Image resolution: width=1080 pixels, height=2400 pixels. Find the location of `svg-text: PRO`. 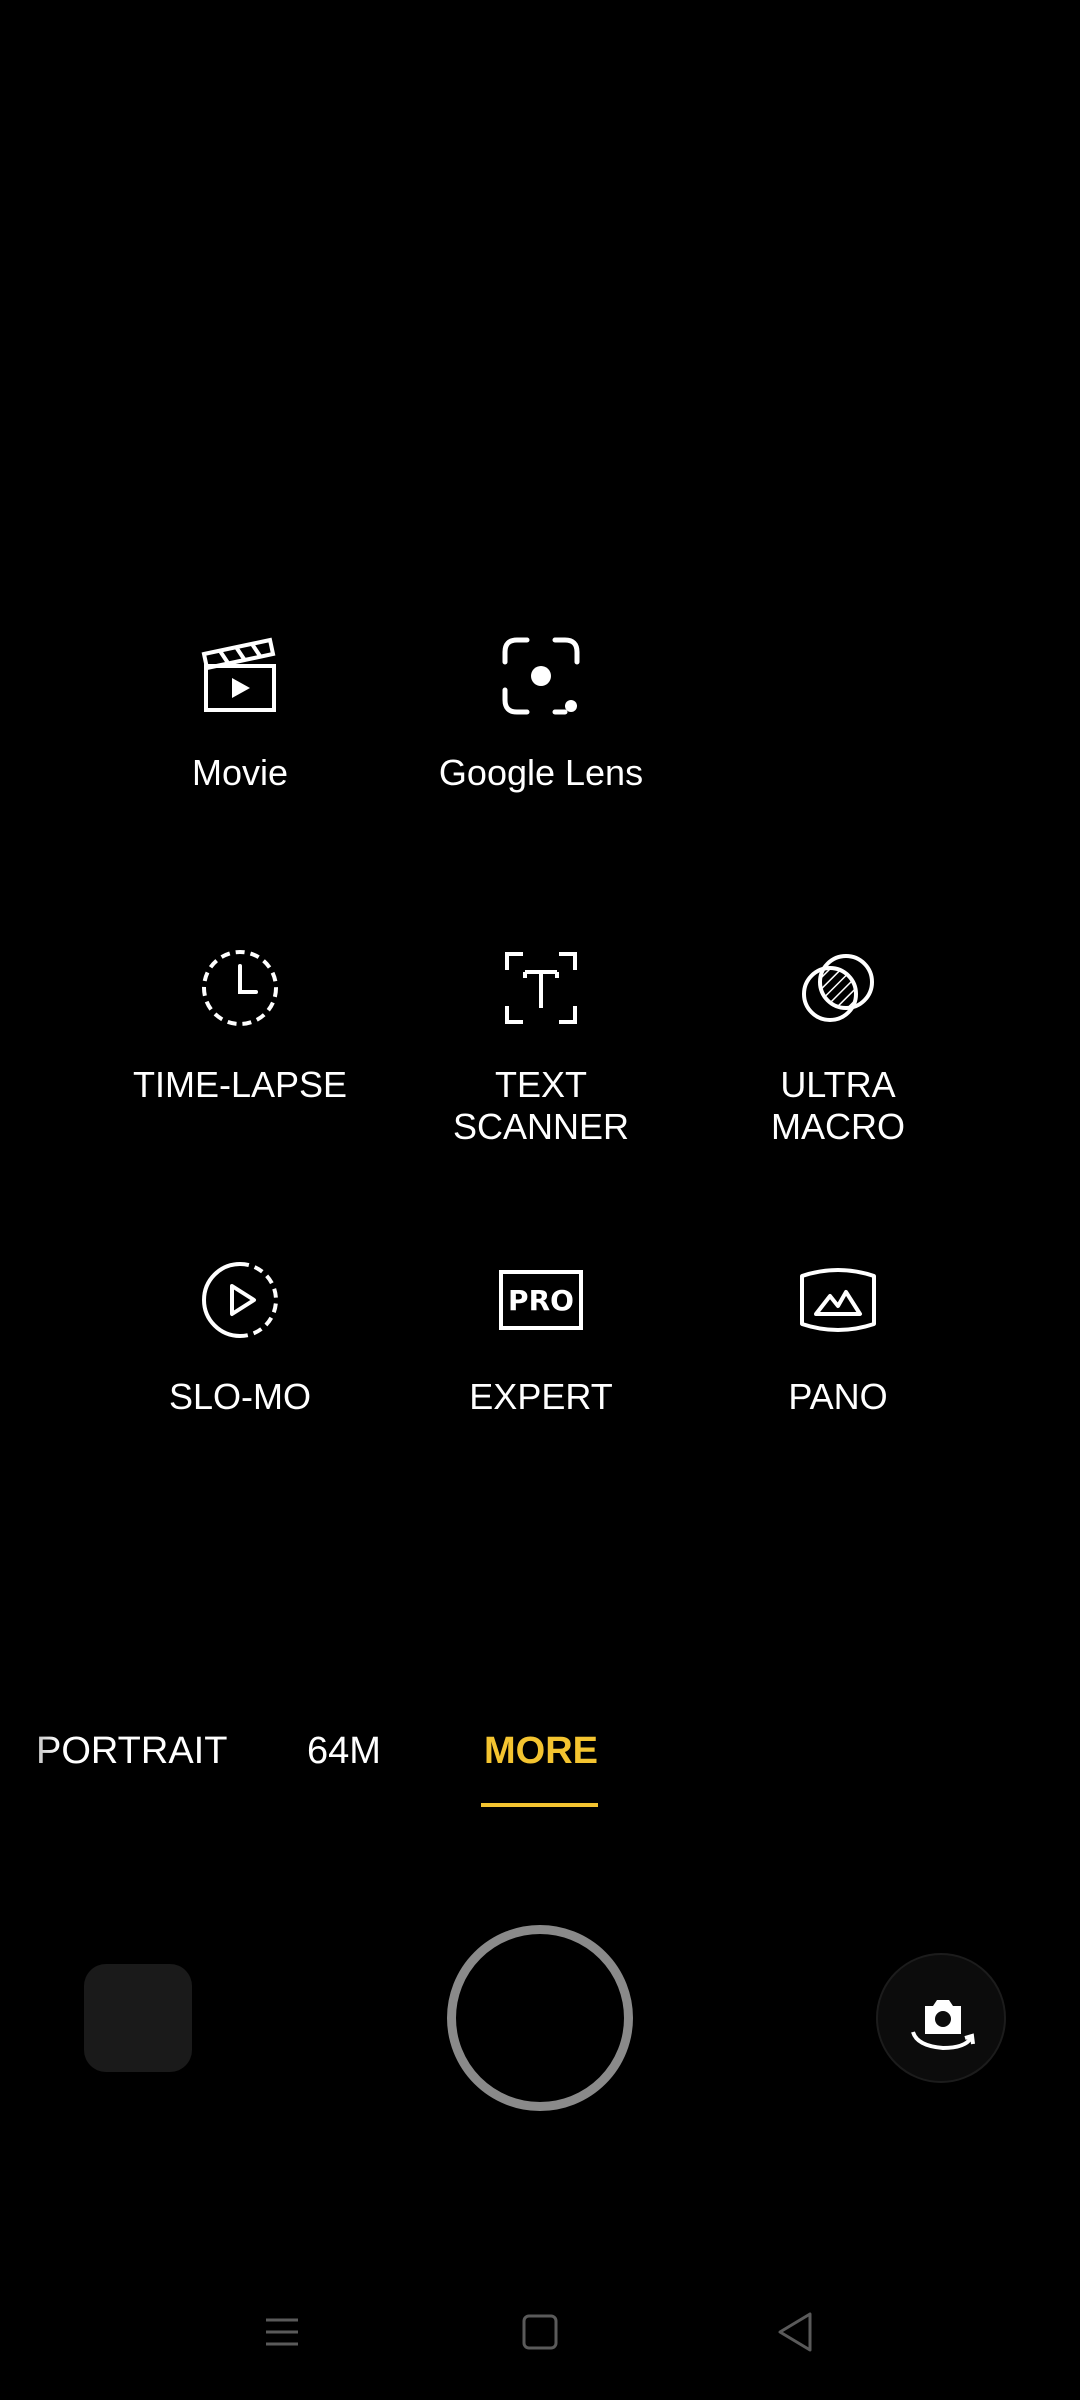

svg-text: PRO is located at coordinates (541, 1300).